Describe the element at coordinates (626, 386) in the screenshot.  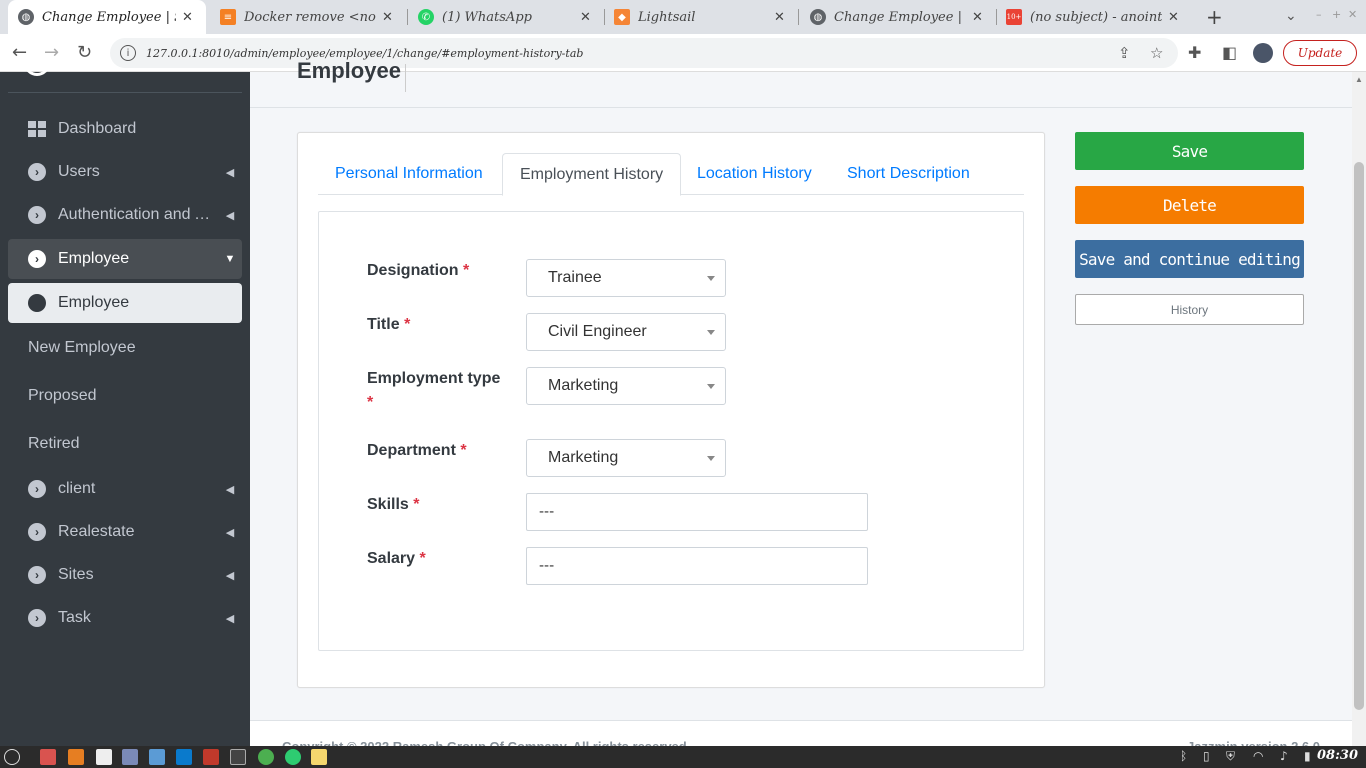
I see `employment-type-select: Marketing` at that location.